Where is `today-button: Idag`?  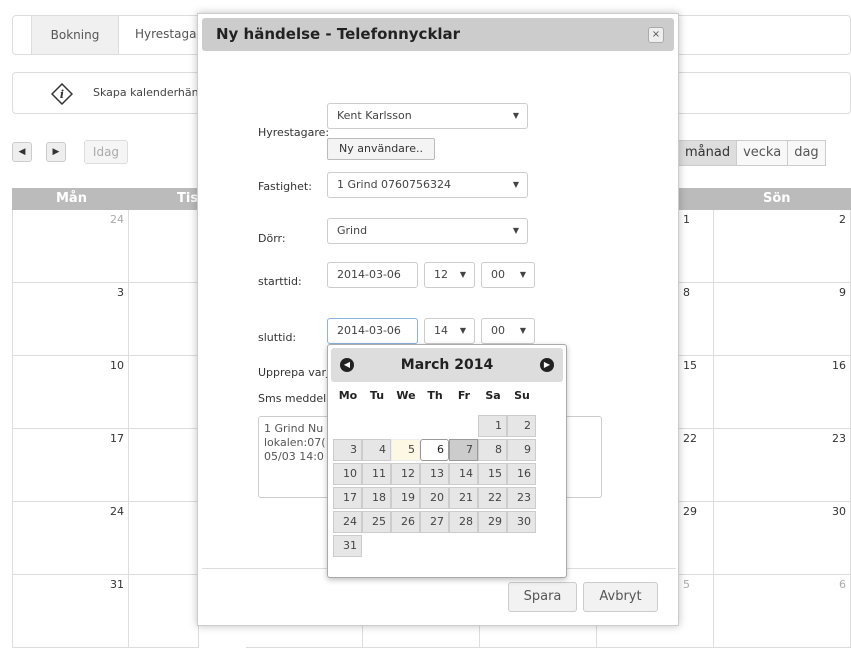
today-button: Idag is located at coordinates (106, 152).